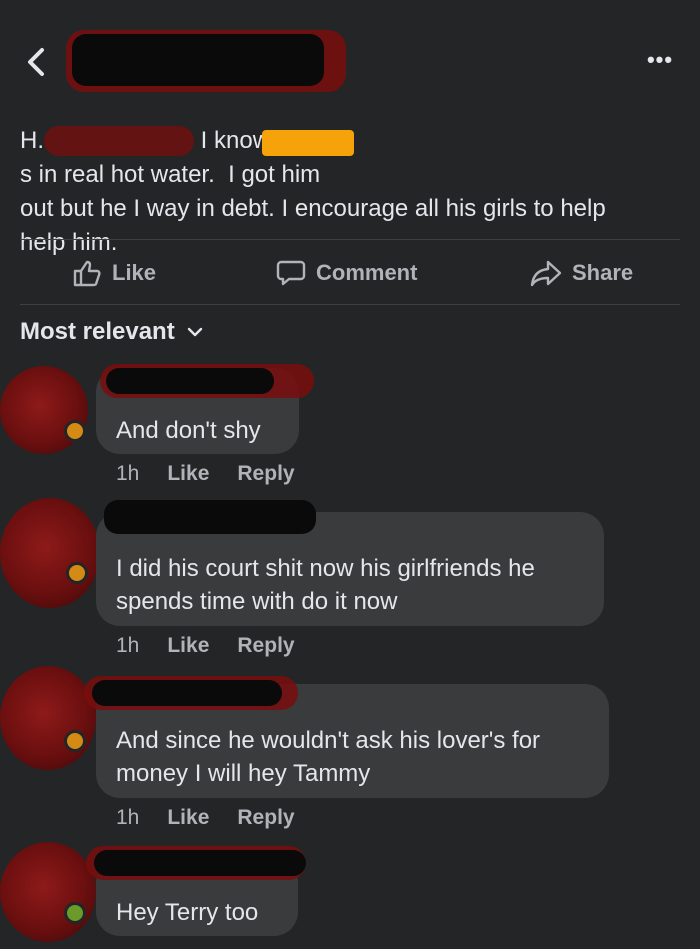  Describe the element at coordinates (243, 773) in the screenshot. I see `comment-text-line: money I will hey Tammy` at that location.